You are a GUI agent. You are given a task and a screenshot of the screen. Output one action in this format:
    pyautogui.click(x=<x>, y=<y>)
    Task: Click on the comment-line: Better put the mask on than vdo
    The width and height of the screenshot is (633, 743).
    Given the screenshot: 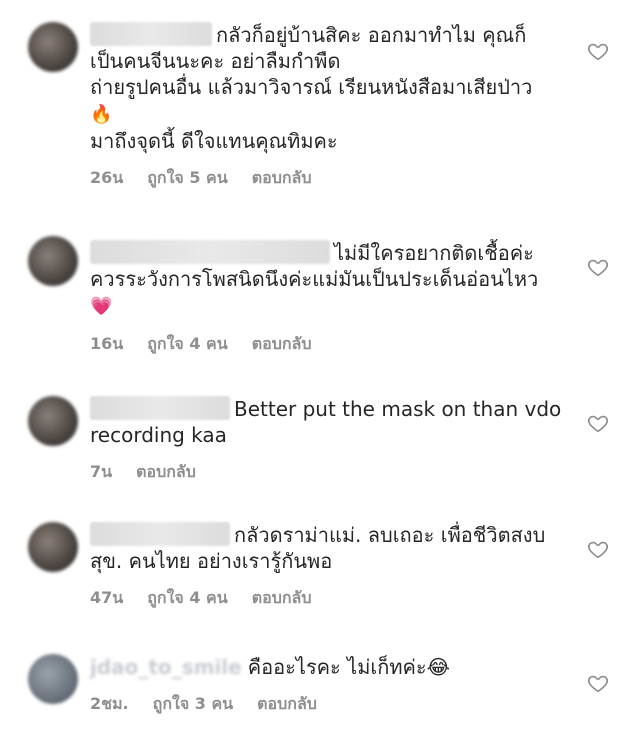 What is the action you would take?
    pyautogui.click(x=398, y=409)
    